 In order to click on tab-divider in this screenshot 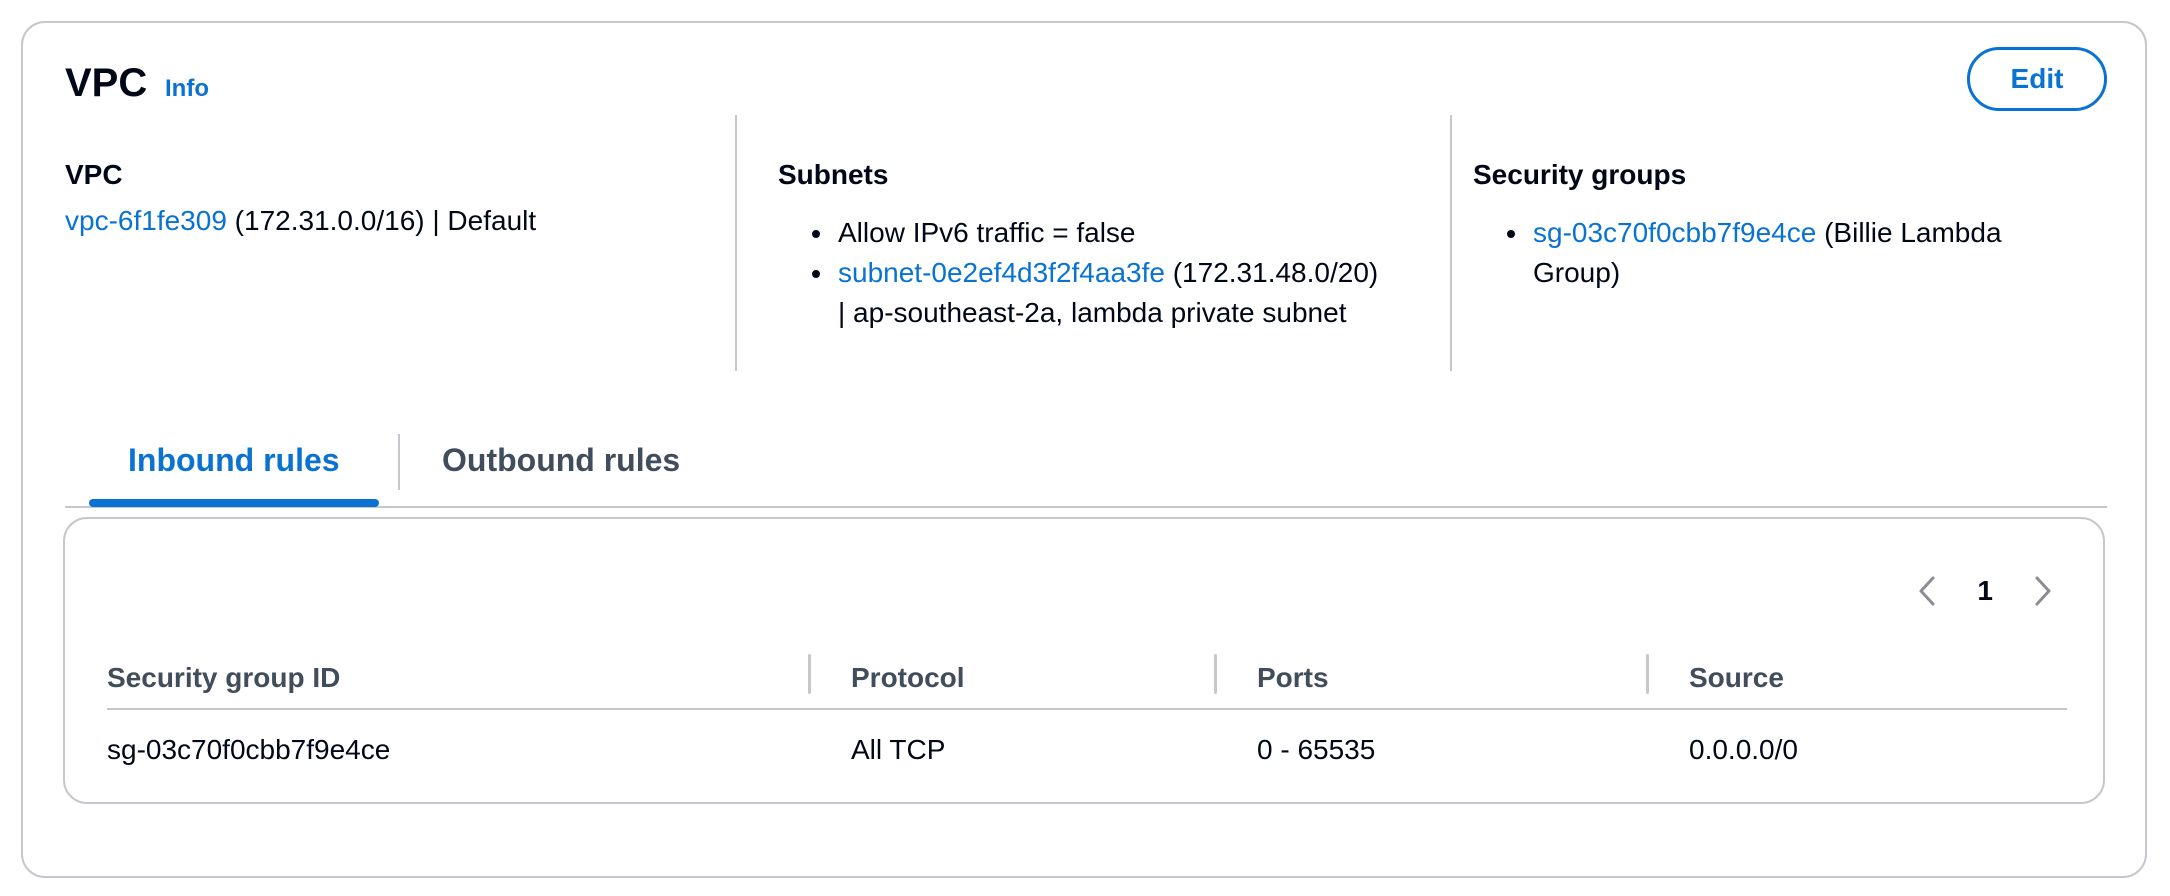, I will do `click(399, 462)`.